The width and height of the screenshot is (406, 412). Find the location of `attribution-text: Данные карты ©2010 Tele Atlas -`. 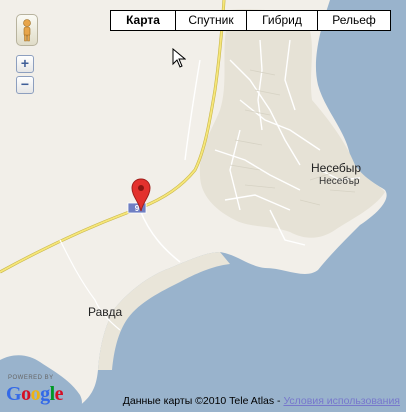

attribution-text: Данные карты ©2010 Tele Atlas - is located at coordinates (203, 401).